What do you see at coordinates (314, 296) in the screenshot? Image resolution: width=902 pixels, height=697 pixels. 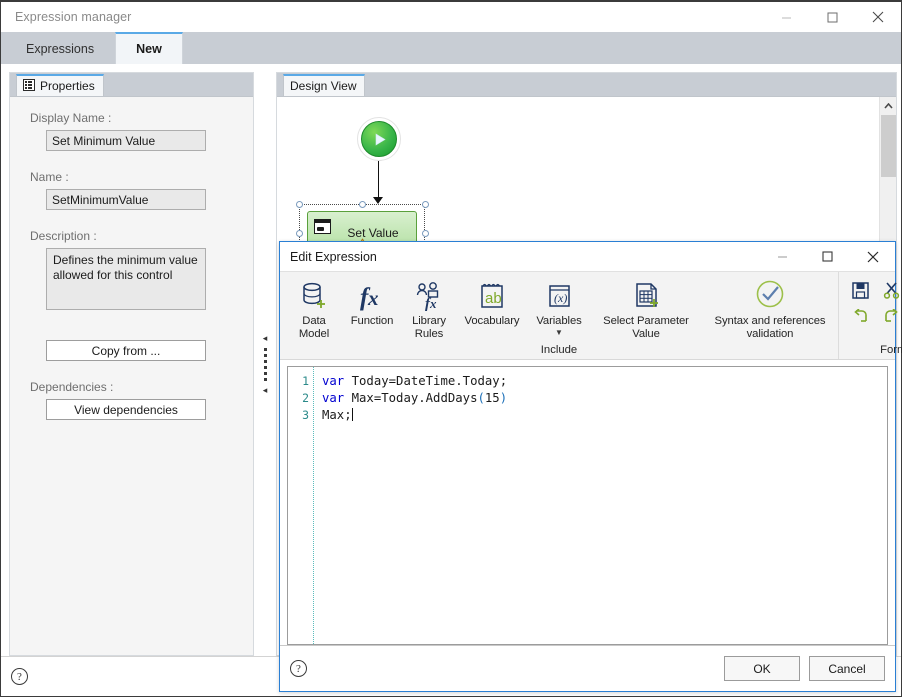 I see `data-model-icon` at bounding box center [314, 296].